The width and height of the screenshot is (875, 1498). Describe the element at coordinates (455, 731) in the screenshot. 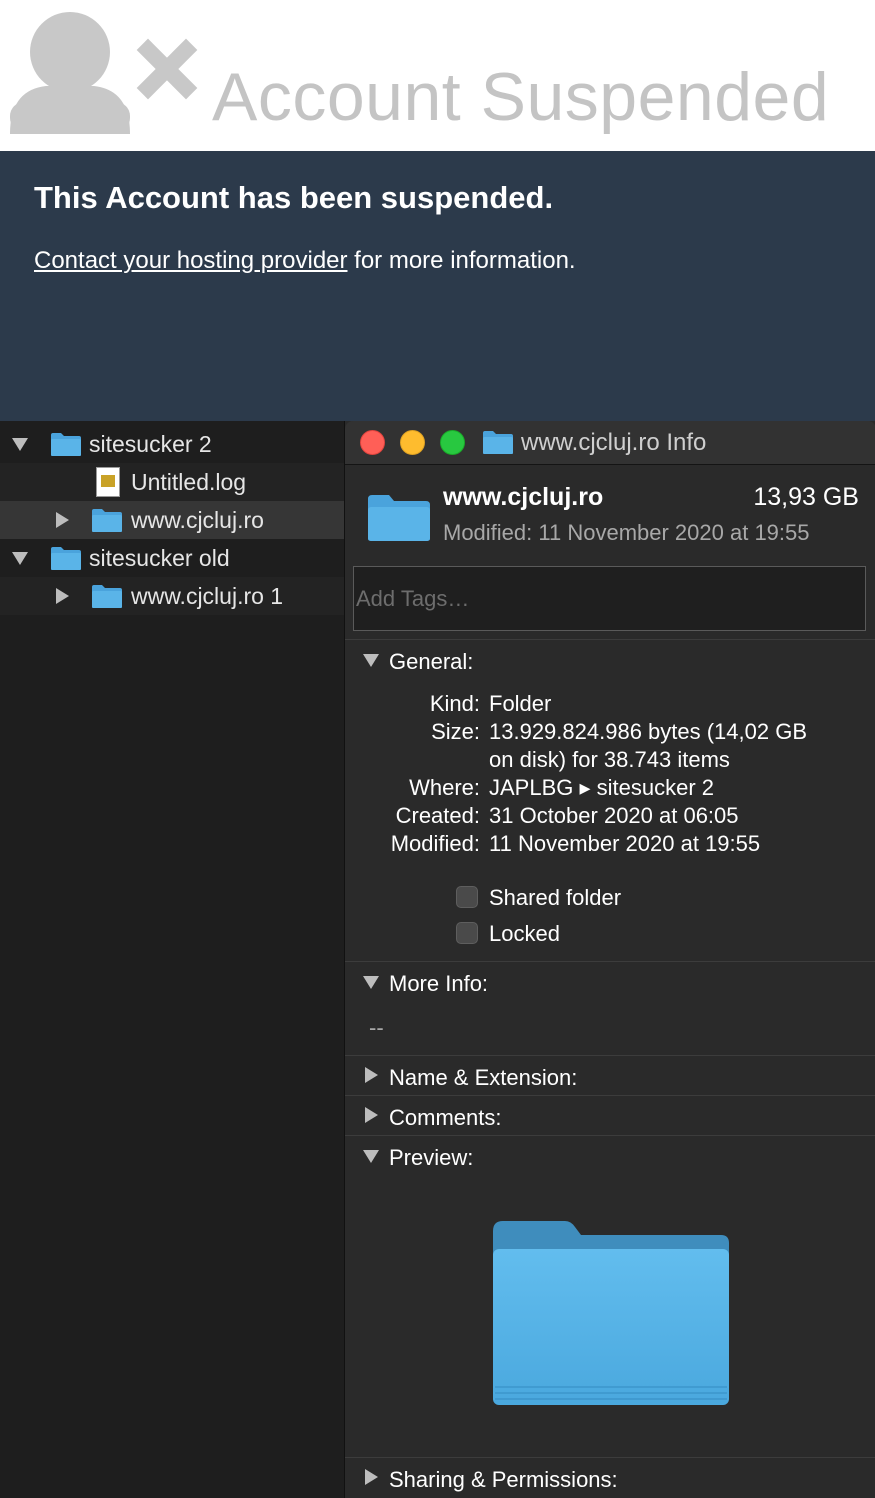

I see `size-label: Size:` at that location.